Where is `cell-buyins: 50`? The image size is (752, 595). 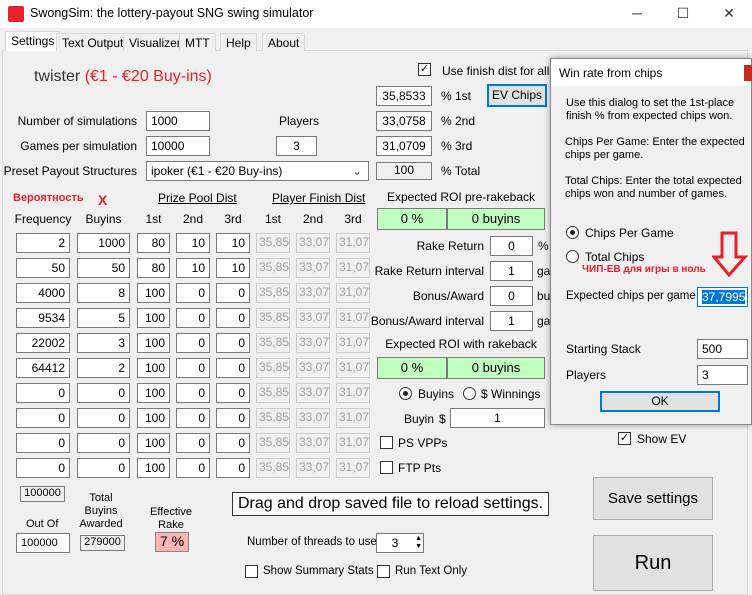
cell-buyins: 50 is located at coordinates (103, 268).